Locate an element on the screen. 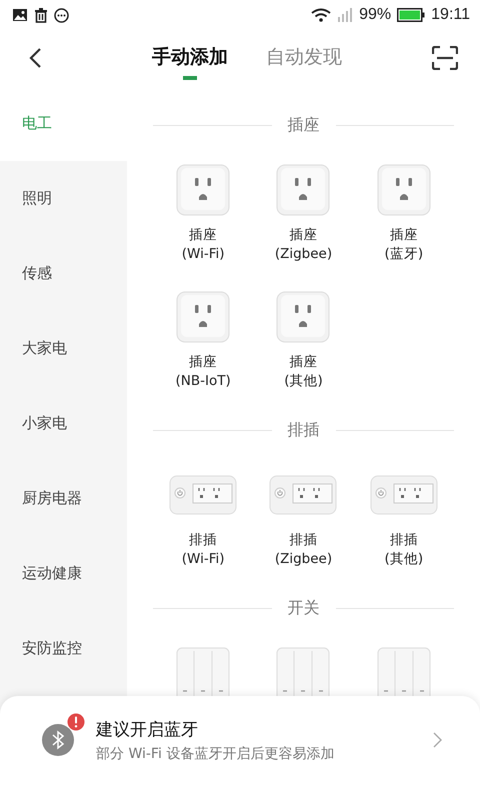 Image resolution: width=480 pixels, height=800 pixels. sidebar-item: 运动健康 is located at coordinates (63, 573).